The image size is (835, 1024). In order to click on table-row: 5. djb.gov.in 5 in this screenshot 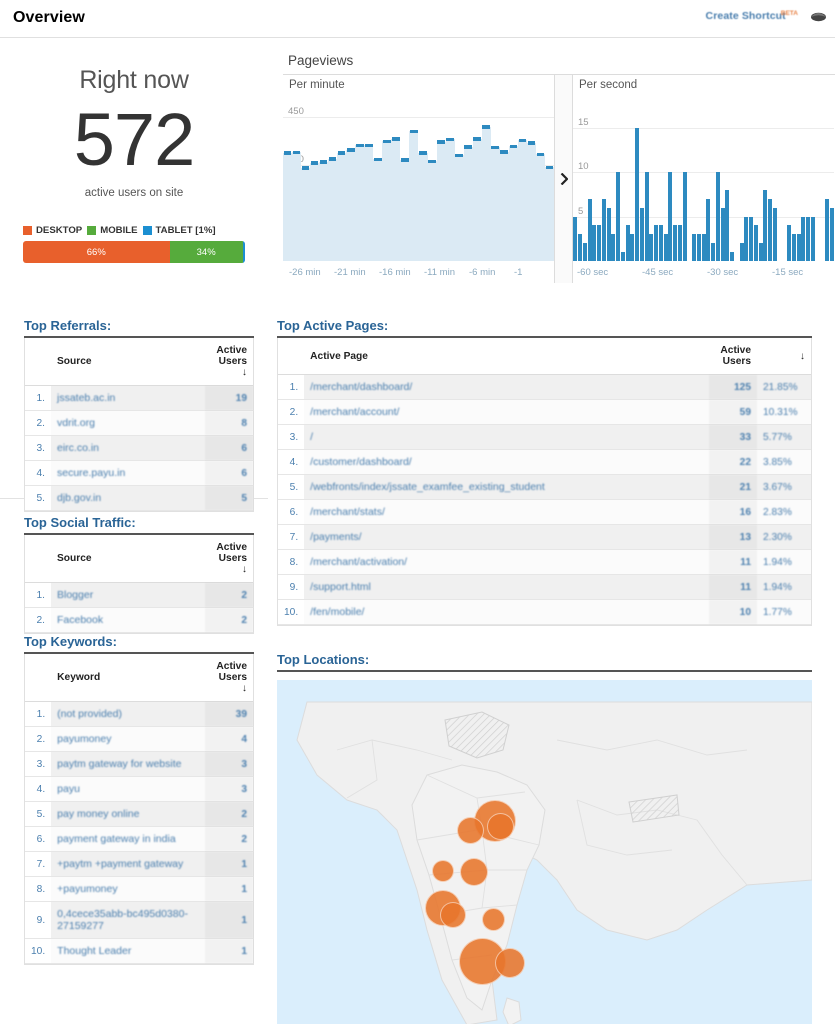, I will do `click(139, 498)`.